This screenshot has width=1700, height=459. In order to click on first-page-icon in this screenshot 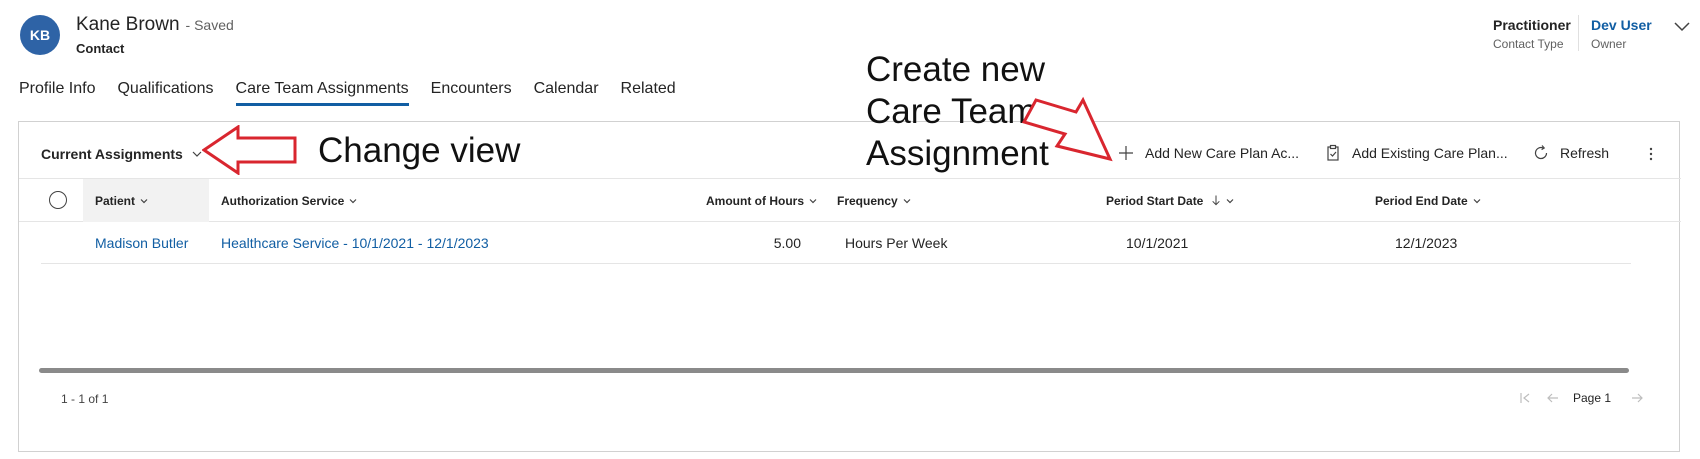, I will do `click(1525, 398)`.